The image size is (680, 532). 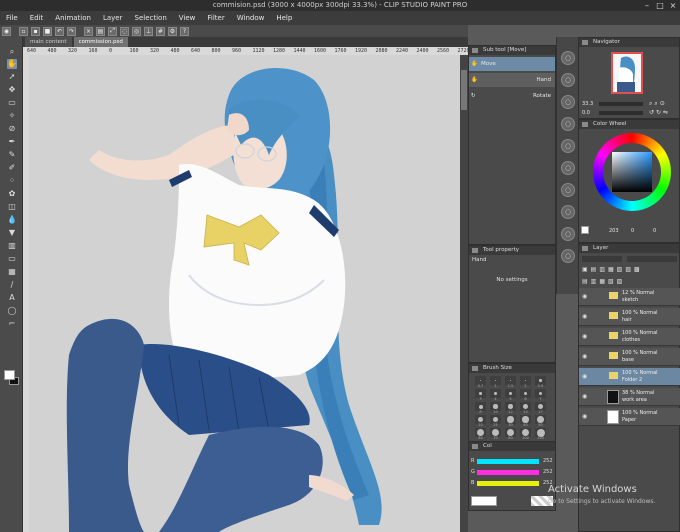 I want to click on snap-ruler-icon: ⊥, so click(x=148, y=31).